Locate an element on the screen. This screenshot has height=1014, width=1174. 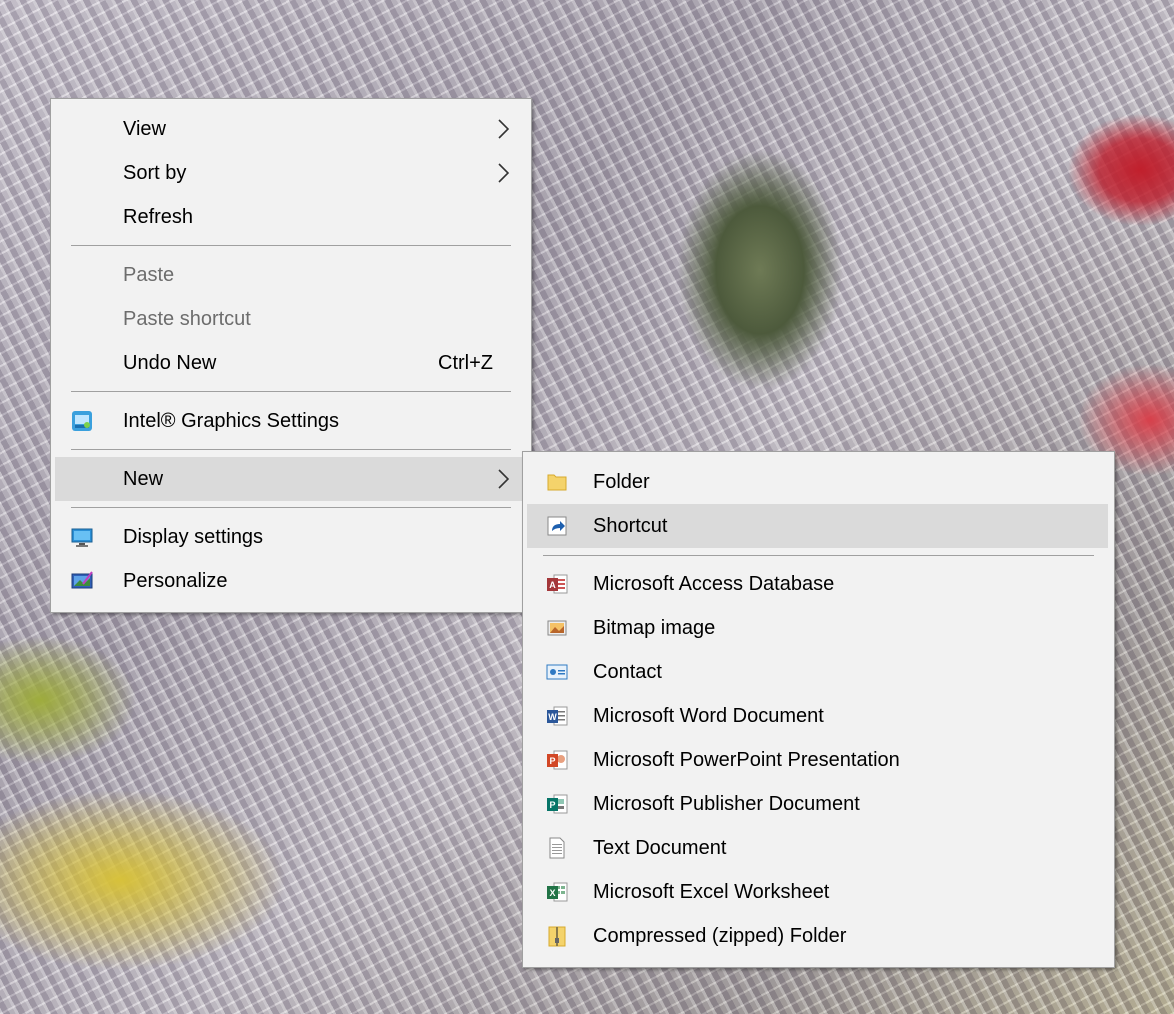
submenu-item-contact: Contact is located at coordinates (817, 672).